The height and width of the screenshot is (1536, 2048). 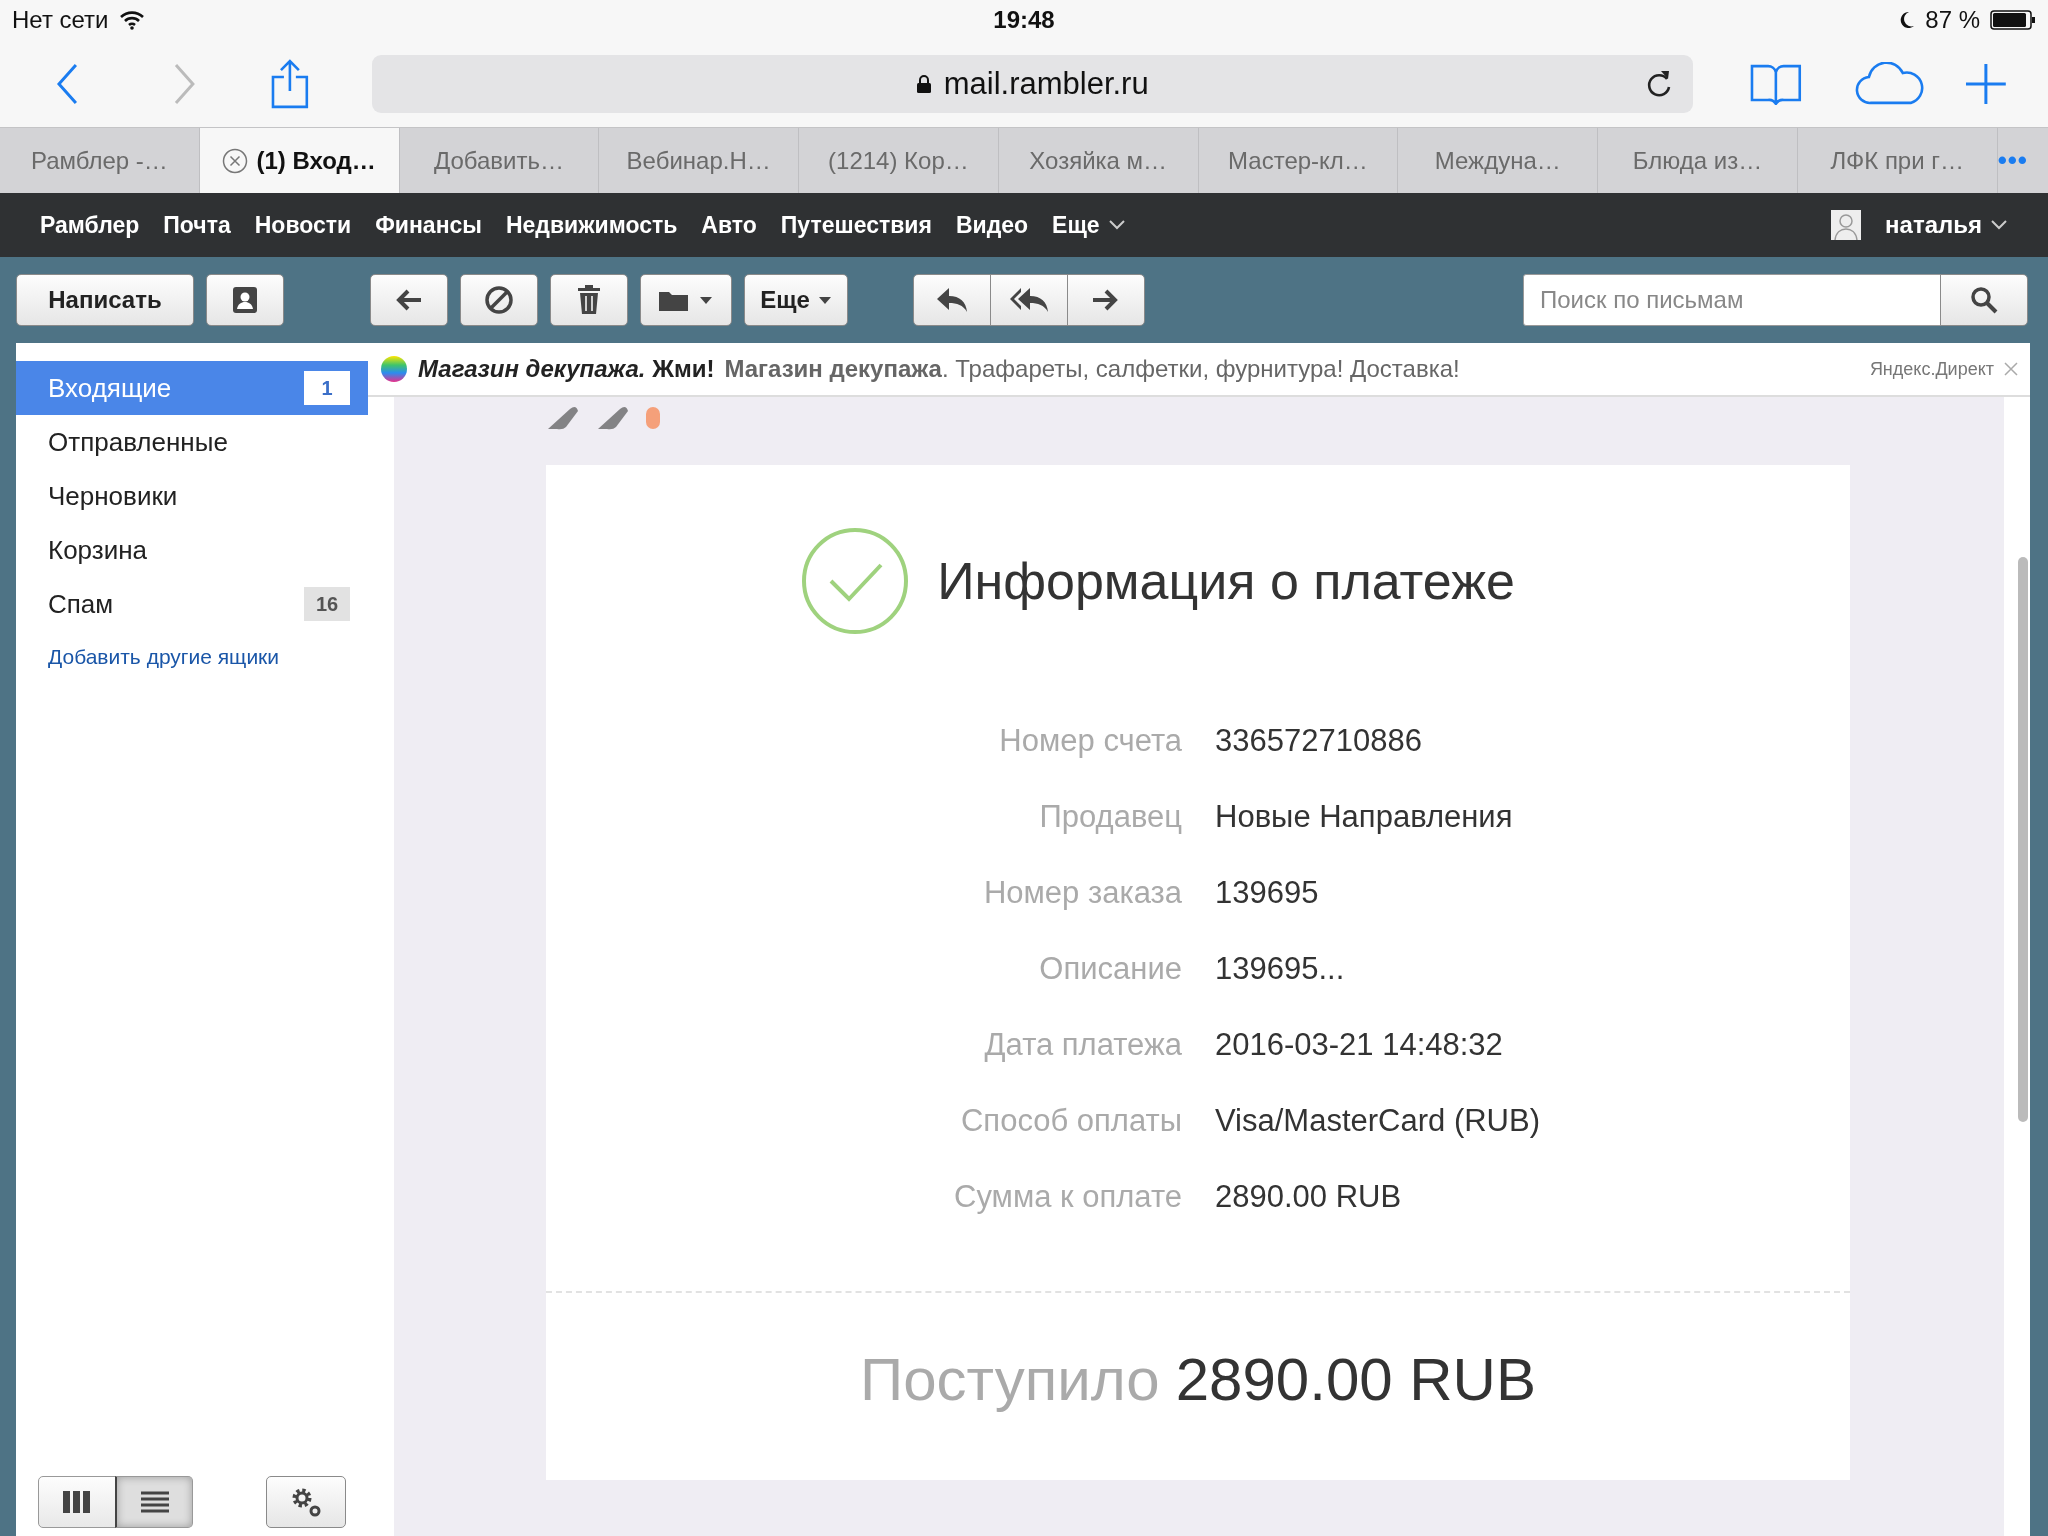 I want to click on list-icon, so click(x=154, y=1502).